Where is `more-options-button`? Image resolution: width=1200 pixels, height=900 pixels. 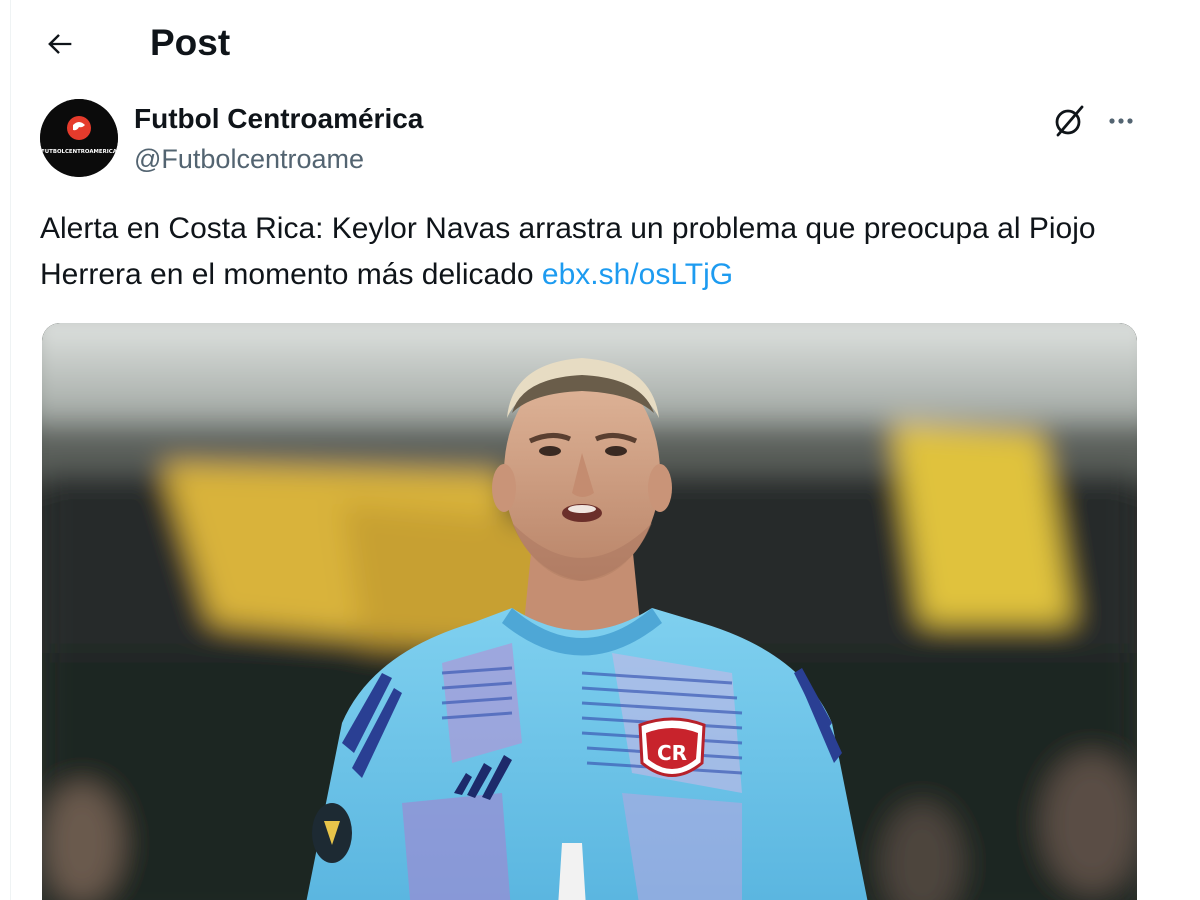
more-options-button is located at coordinates (1121, 121).